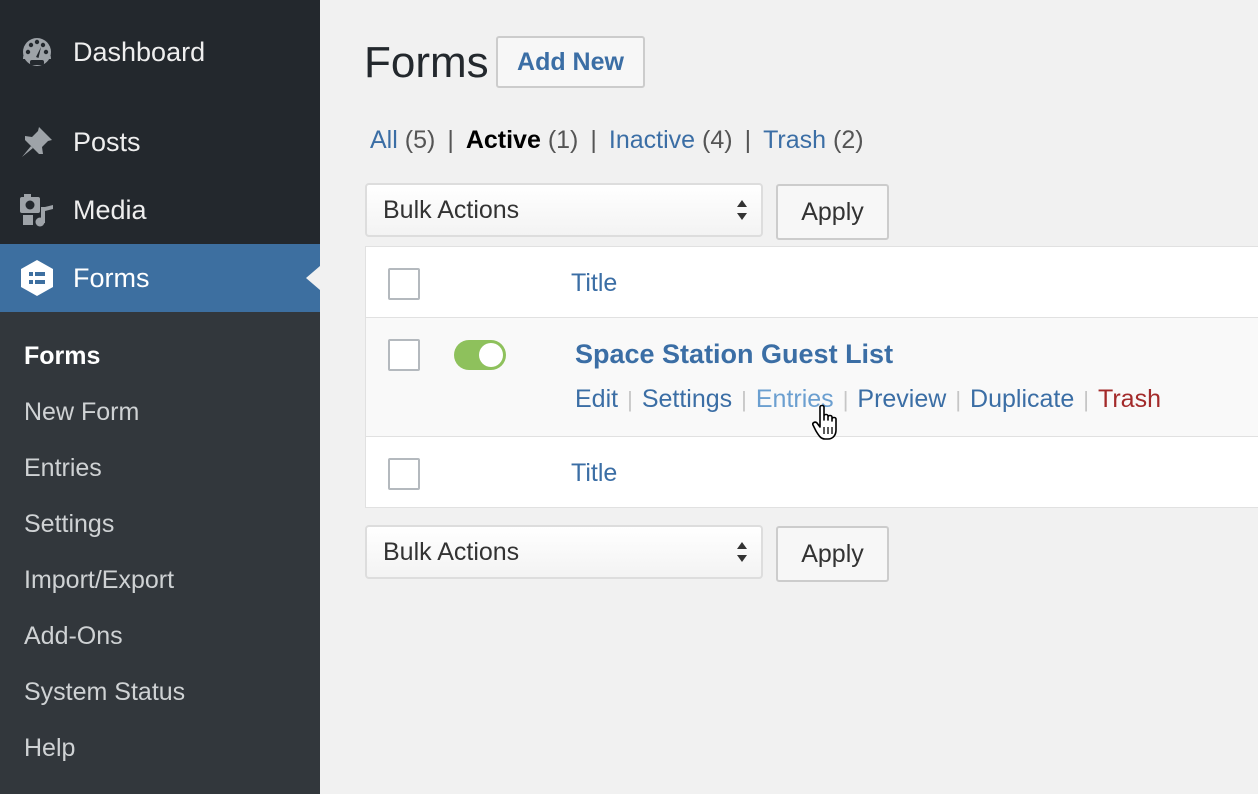  I want to click on table-header-row: Title, so click(812, 282).